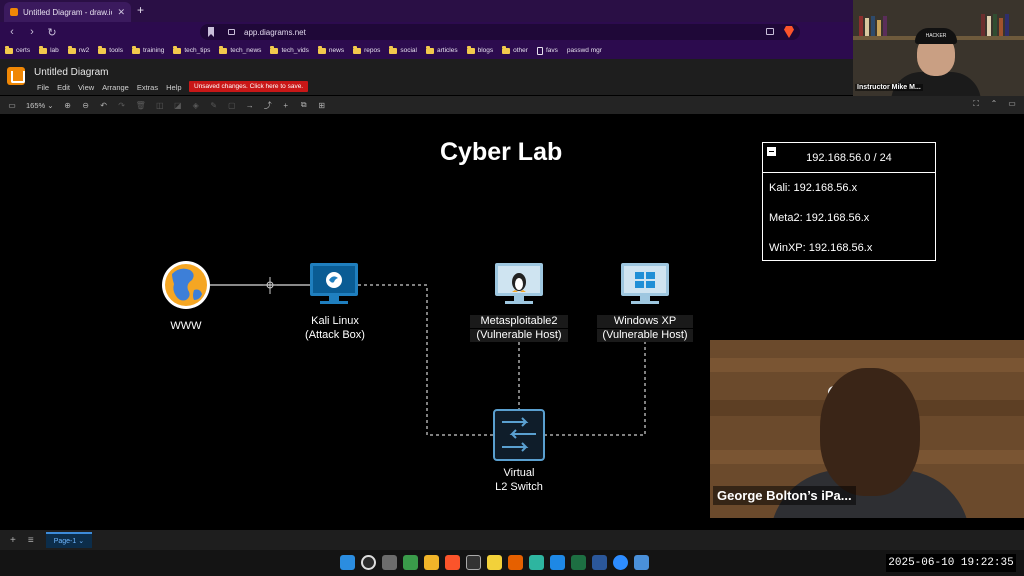 The height and width of the screenshot is (576, 1024). What do you see at coordinates (330, 49) in the screenshot?
I see `bookmark-folder: news` at bounding box center [330, 49].